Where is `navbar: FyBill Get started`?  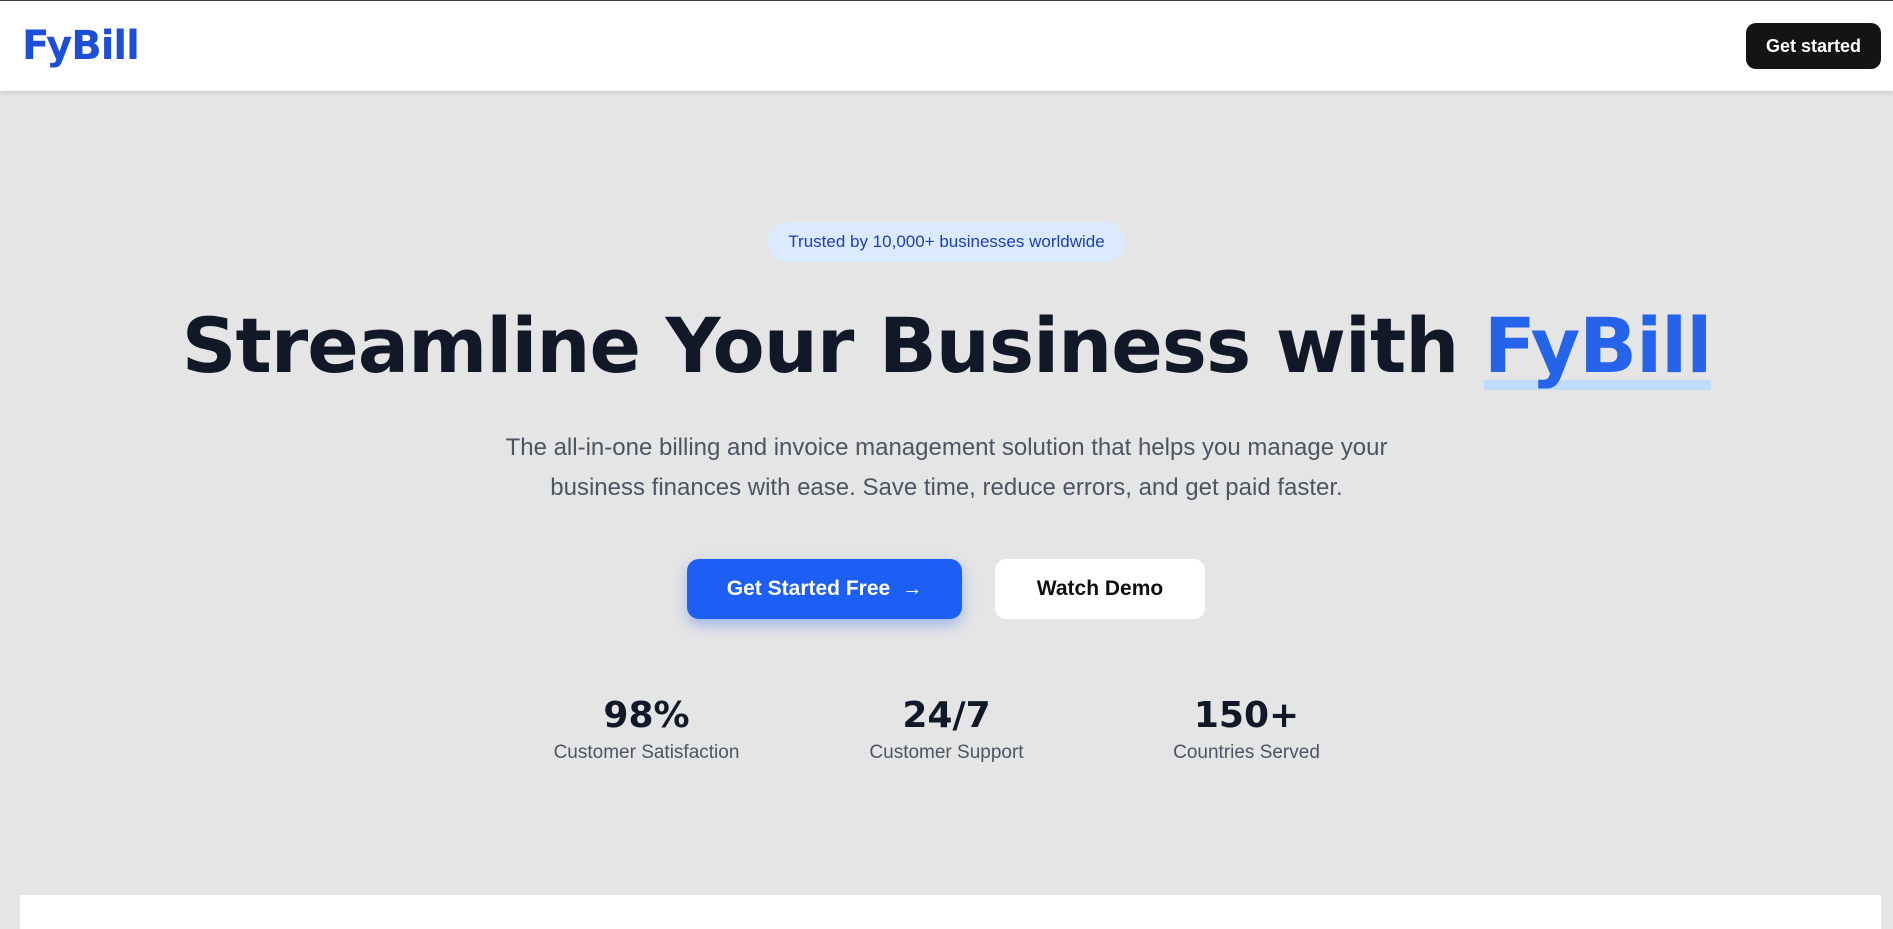
navbar: FyBill Get started is located at coordinates (946, 46).